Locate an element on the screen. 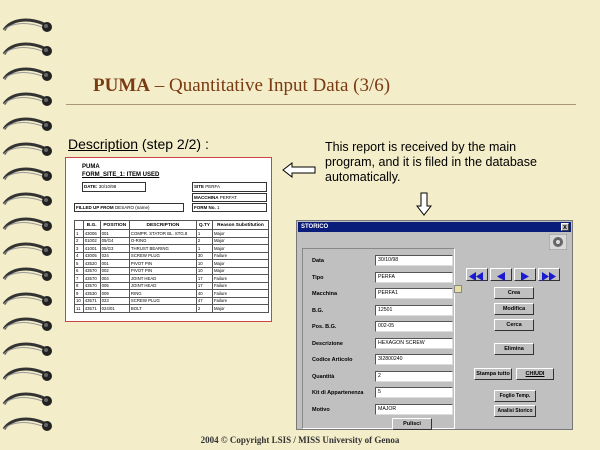 The width and height of the screenshot is (600, 450). field-input: PERFA is located at coordinates (414, 277).